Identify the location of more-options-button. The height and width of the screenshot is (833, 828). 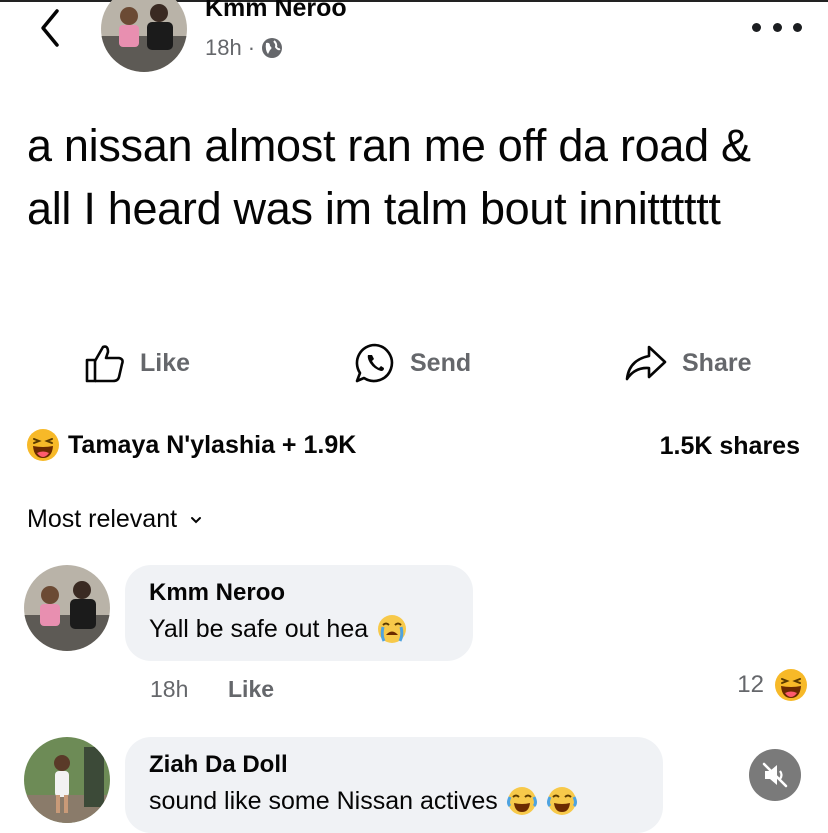
(777, 27).